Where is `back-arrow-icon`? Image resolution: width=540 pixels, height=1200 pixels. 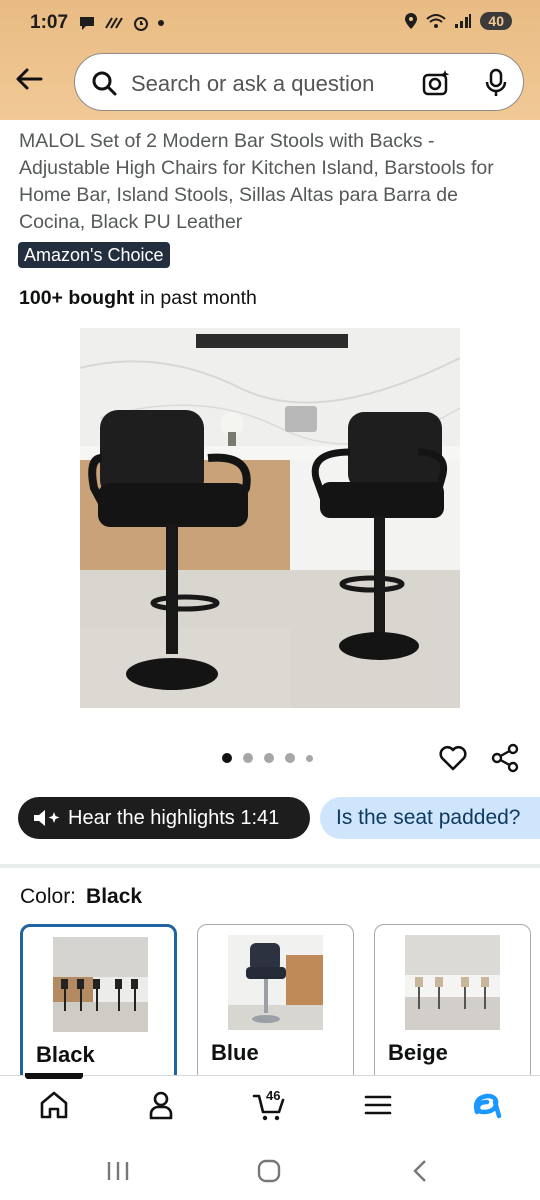
back-arrow-icon is located at coordinates (29, 79).